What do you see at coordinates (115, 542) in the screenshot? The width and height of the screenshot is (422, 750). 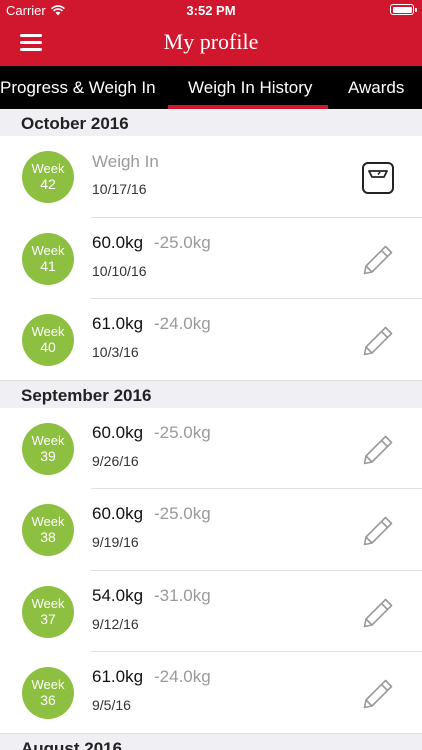 I see `entry-date: 9/19/16` at bounding box center [115, 542].